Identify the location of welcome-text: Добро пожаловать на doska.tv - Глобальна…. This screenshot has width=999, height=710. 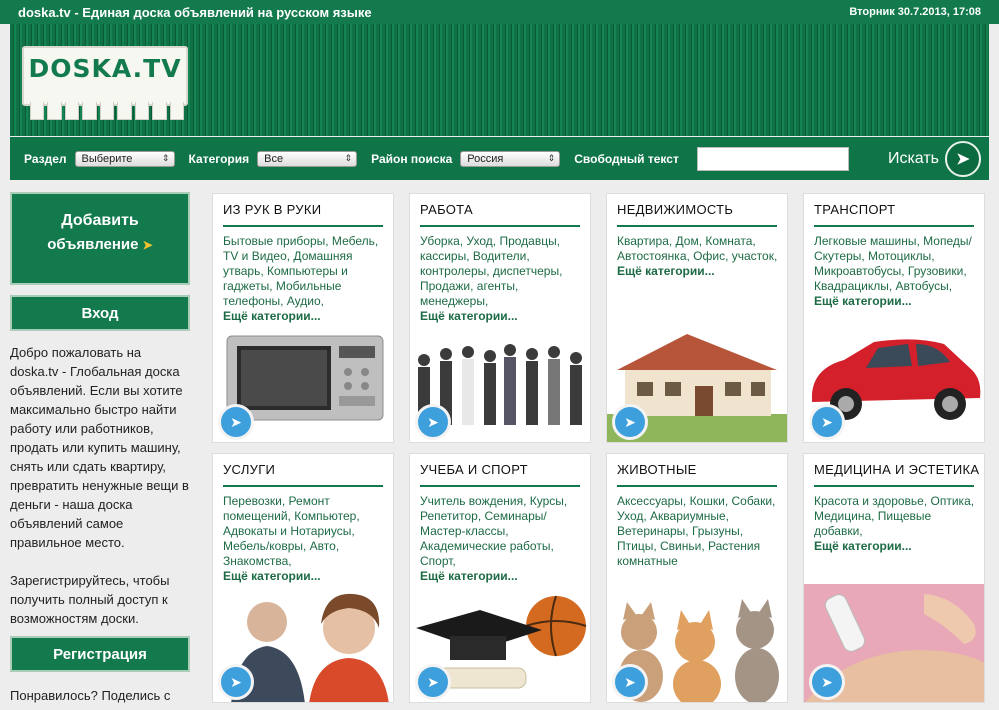
(99, 447).